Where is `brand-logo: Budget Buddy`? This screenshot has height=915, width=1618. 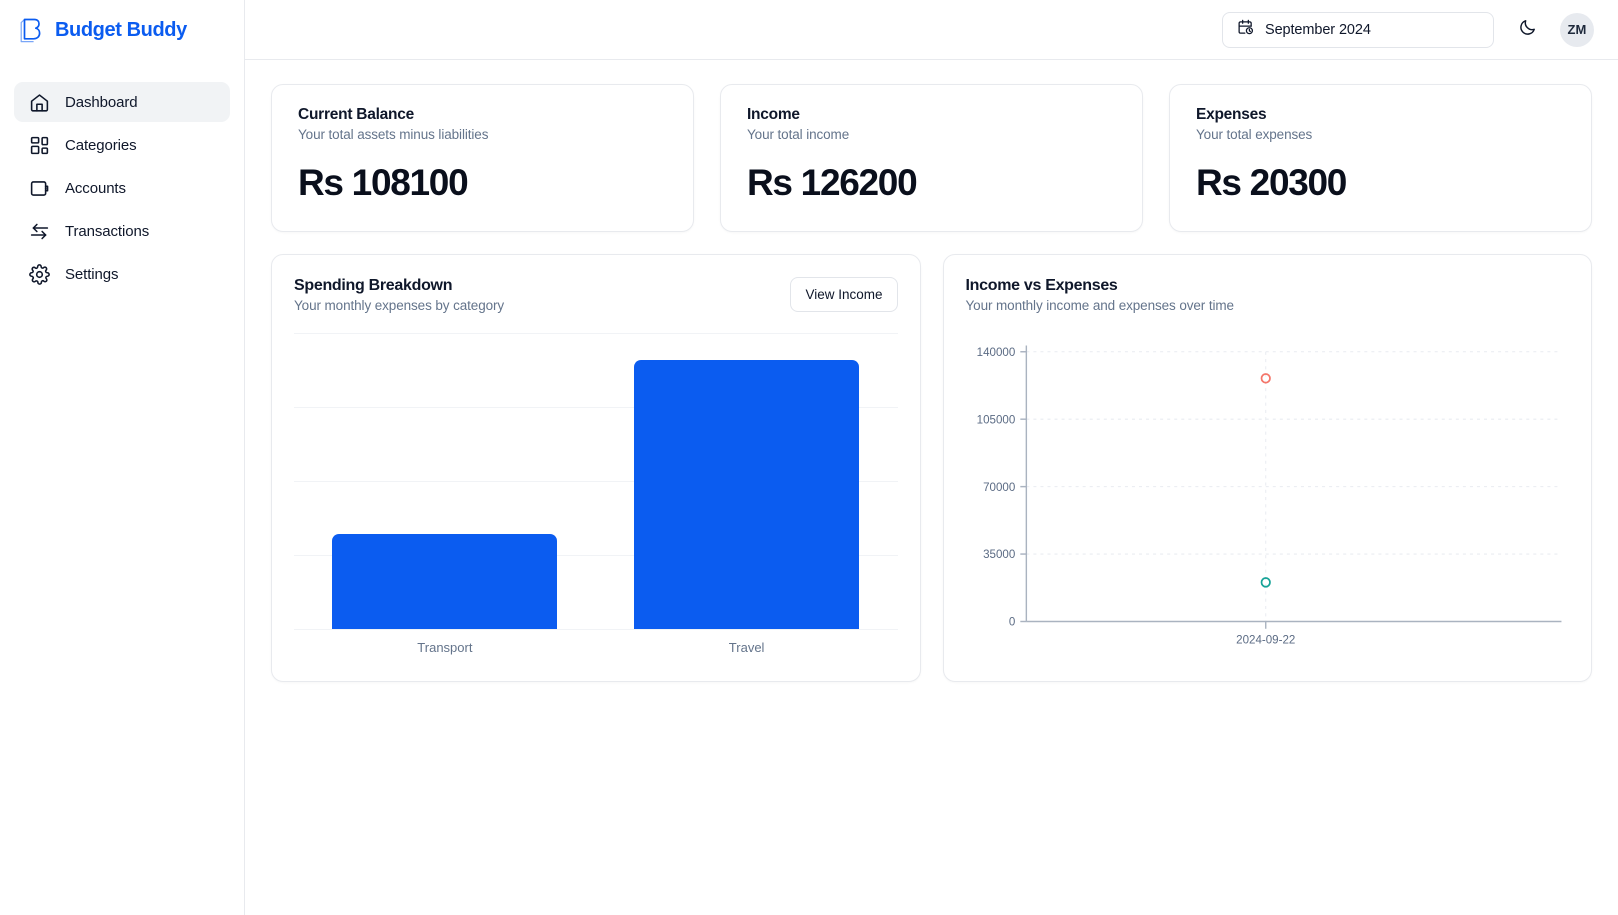 brand-logo: Budget Buddy is located at coordinates (122, 30).